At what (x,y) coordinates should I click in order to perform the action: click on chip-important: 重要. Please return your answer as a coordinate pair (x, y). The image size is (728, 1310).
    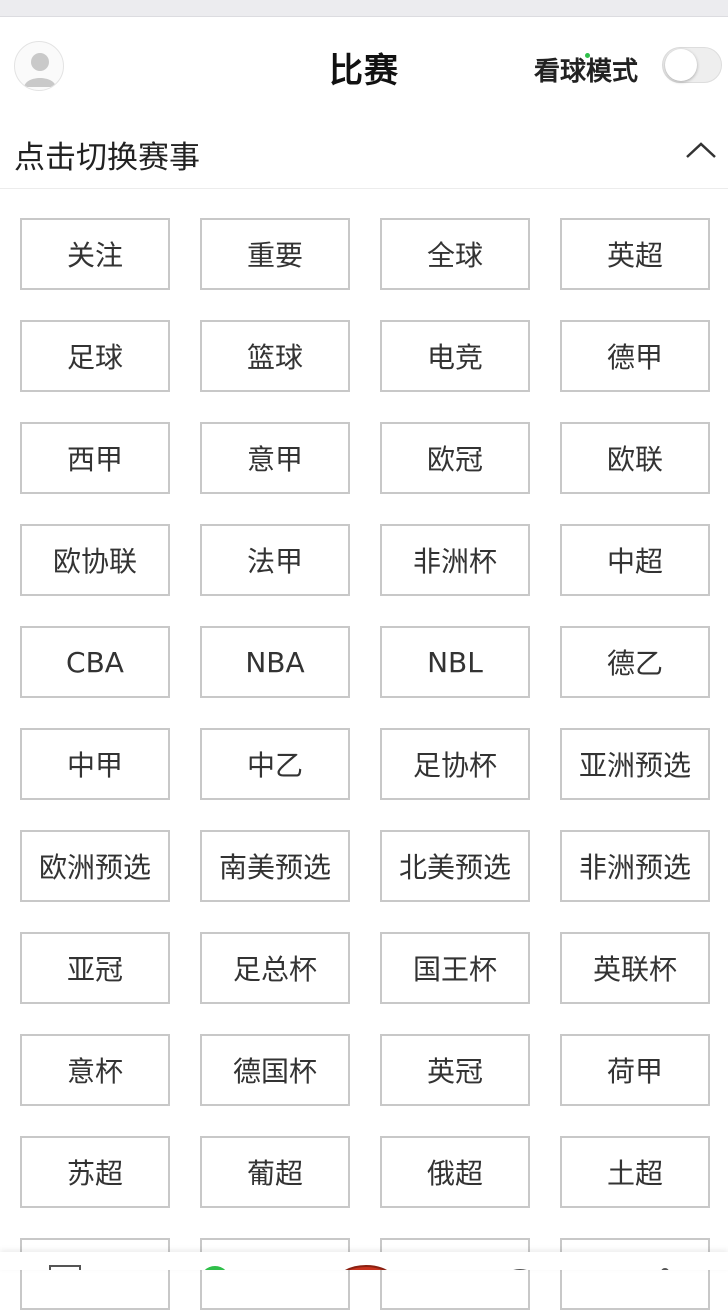
    Looking at the image, I should click on (275, 254).